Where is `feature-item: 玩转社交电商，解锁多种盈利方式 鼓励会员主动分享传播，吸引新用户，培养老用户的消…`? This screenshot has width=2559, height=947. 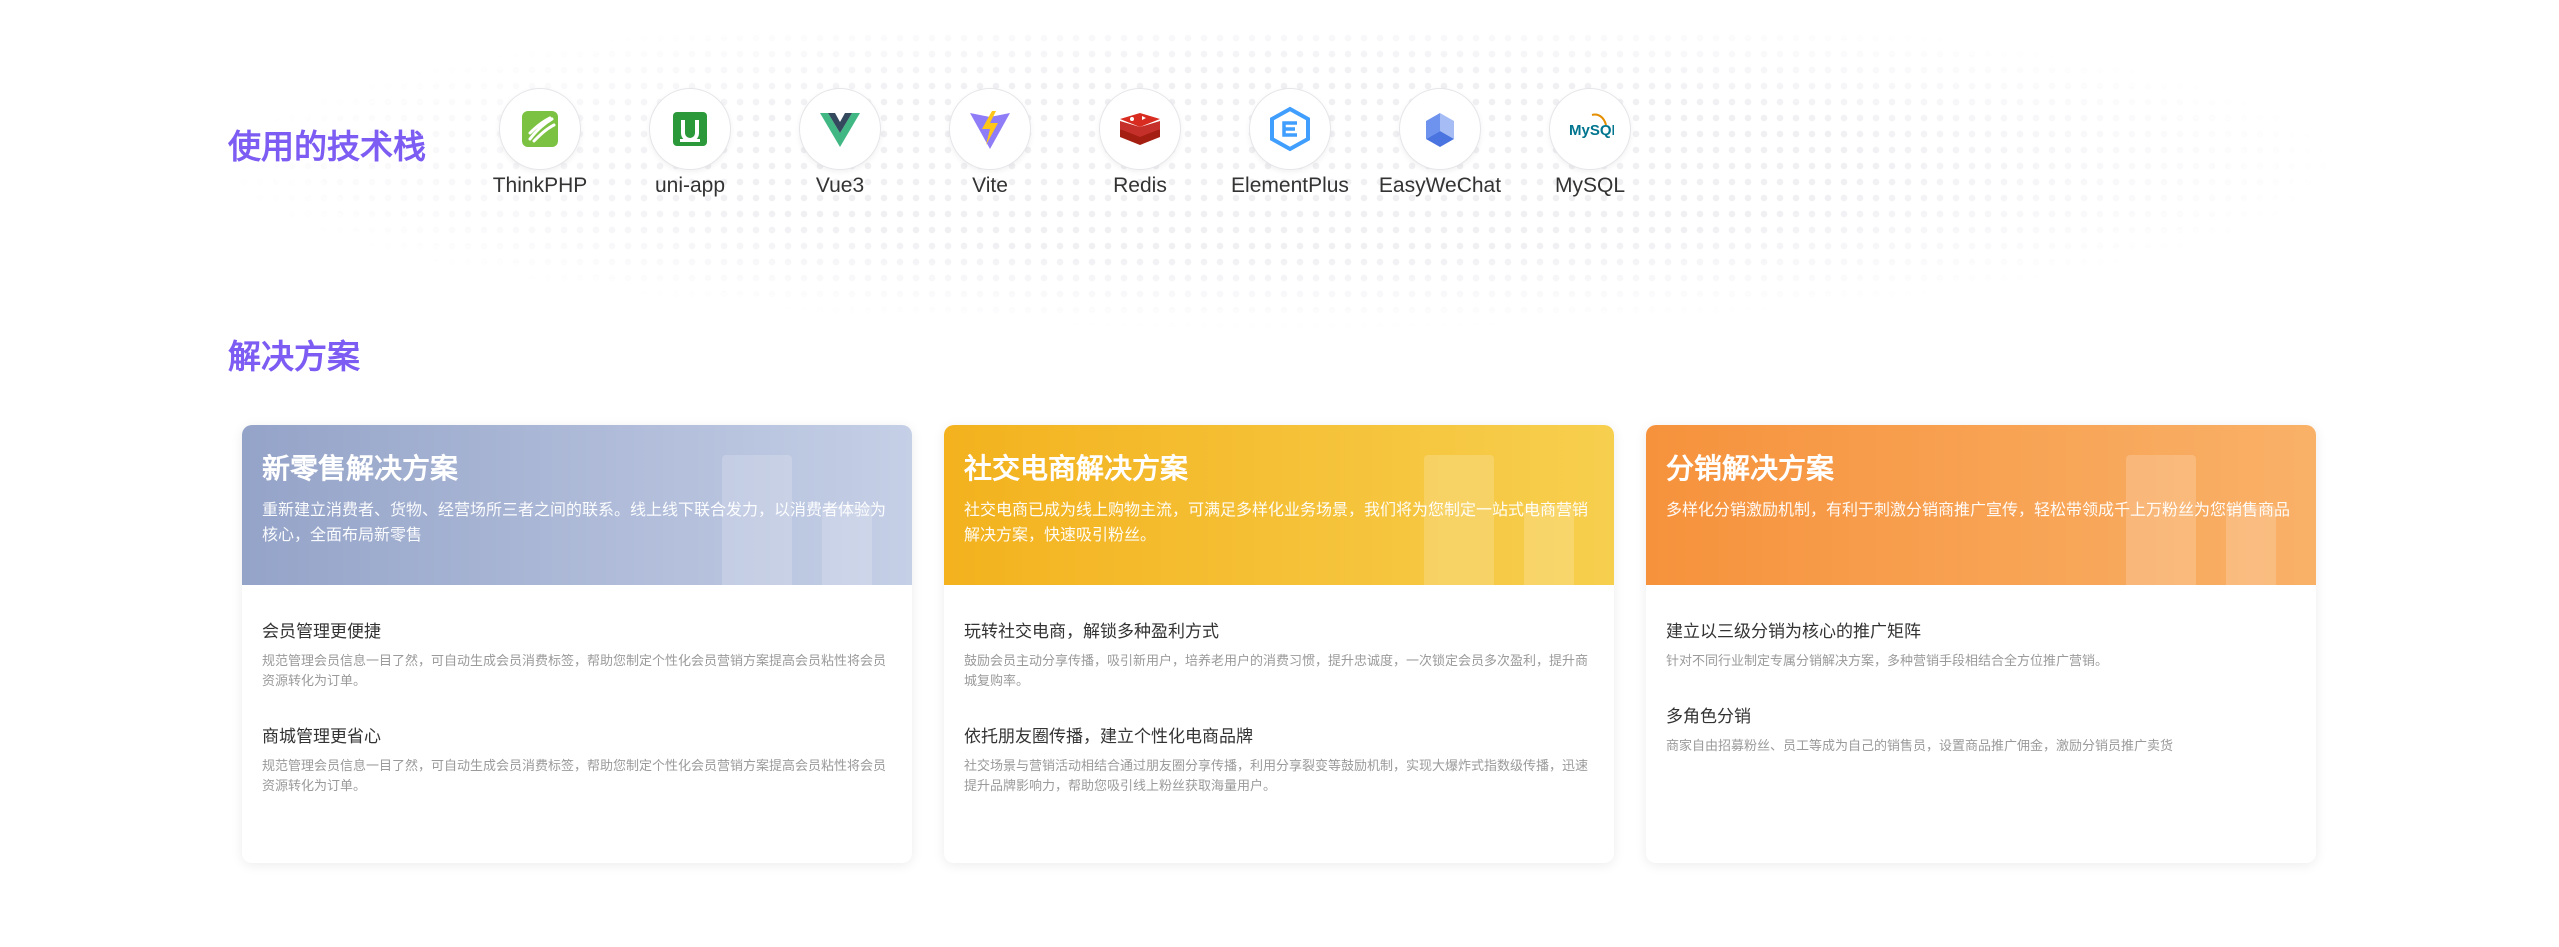
feature-item: 玩转社交电商，解锁多种盈利方式 鼓励会员主动分享传播，吸引新用户，培养老用户的消… is located at coordinates (1279, 654).